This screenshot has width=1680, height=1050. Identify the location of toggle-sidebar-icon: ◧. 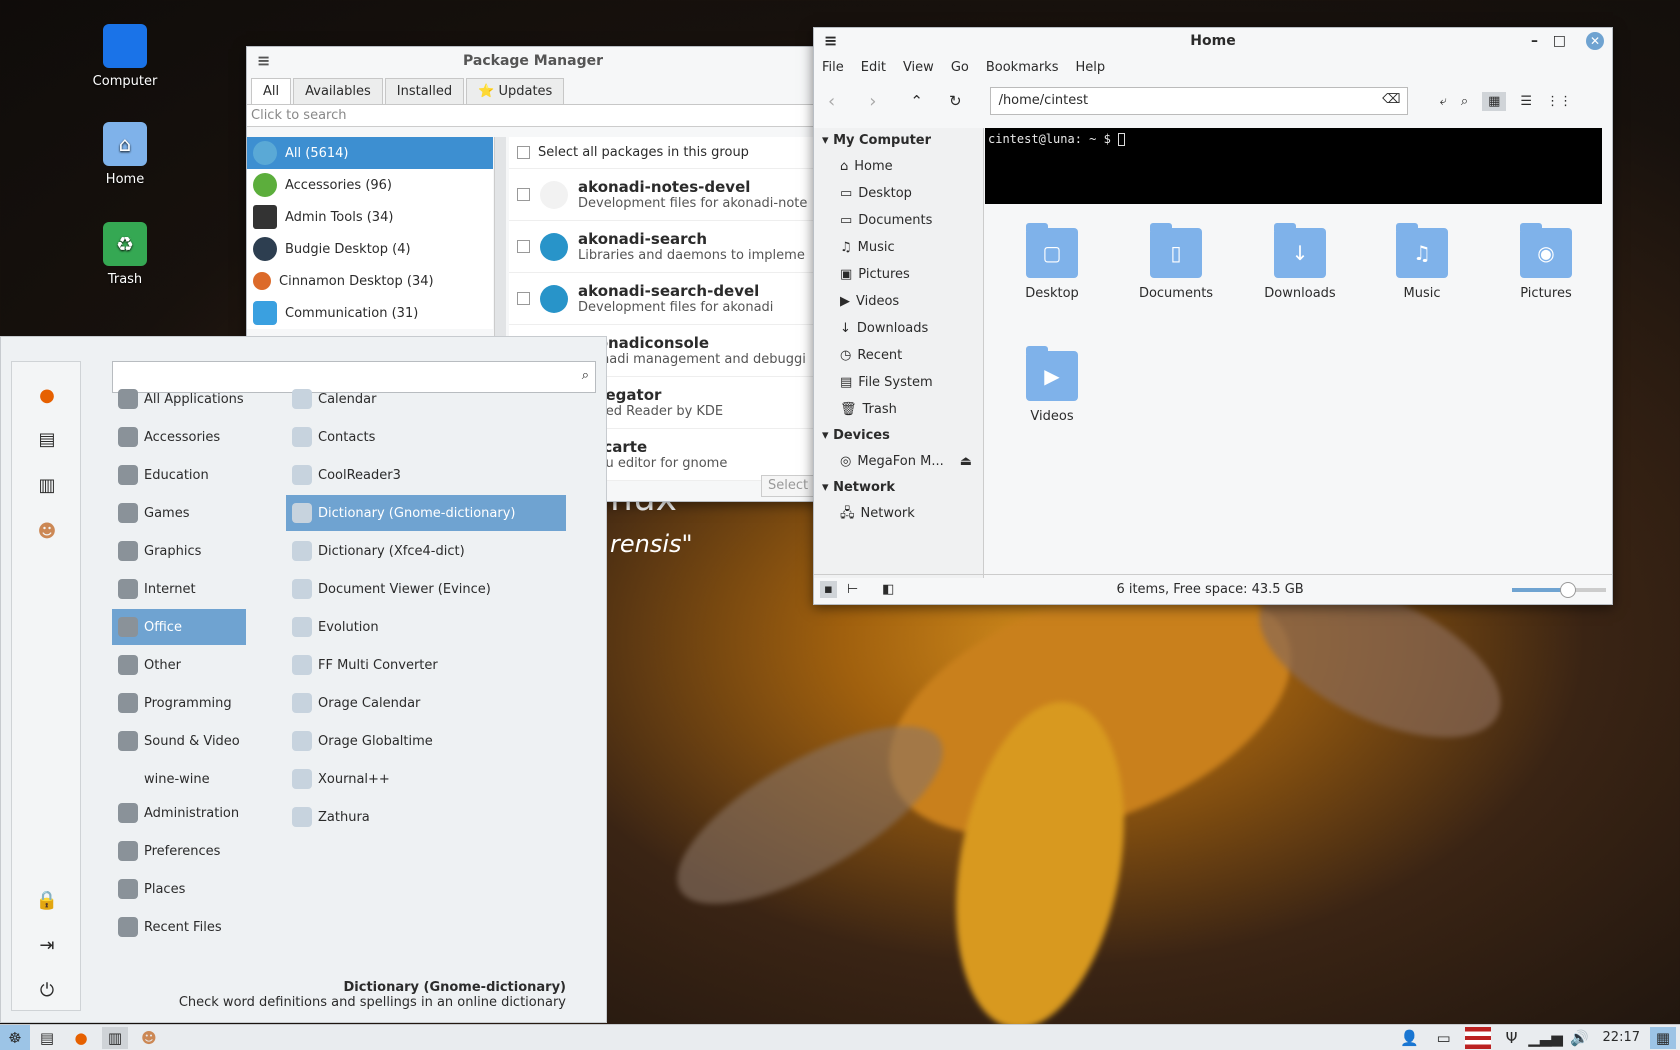
(888, 589).